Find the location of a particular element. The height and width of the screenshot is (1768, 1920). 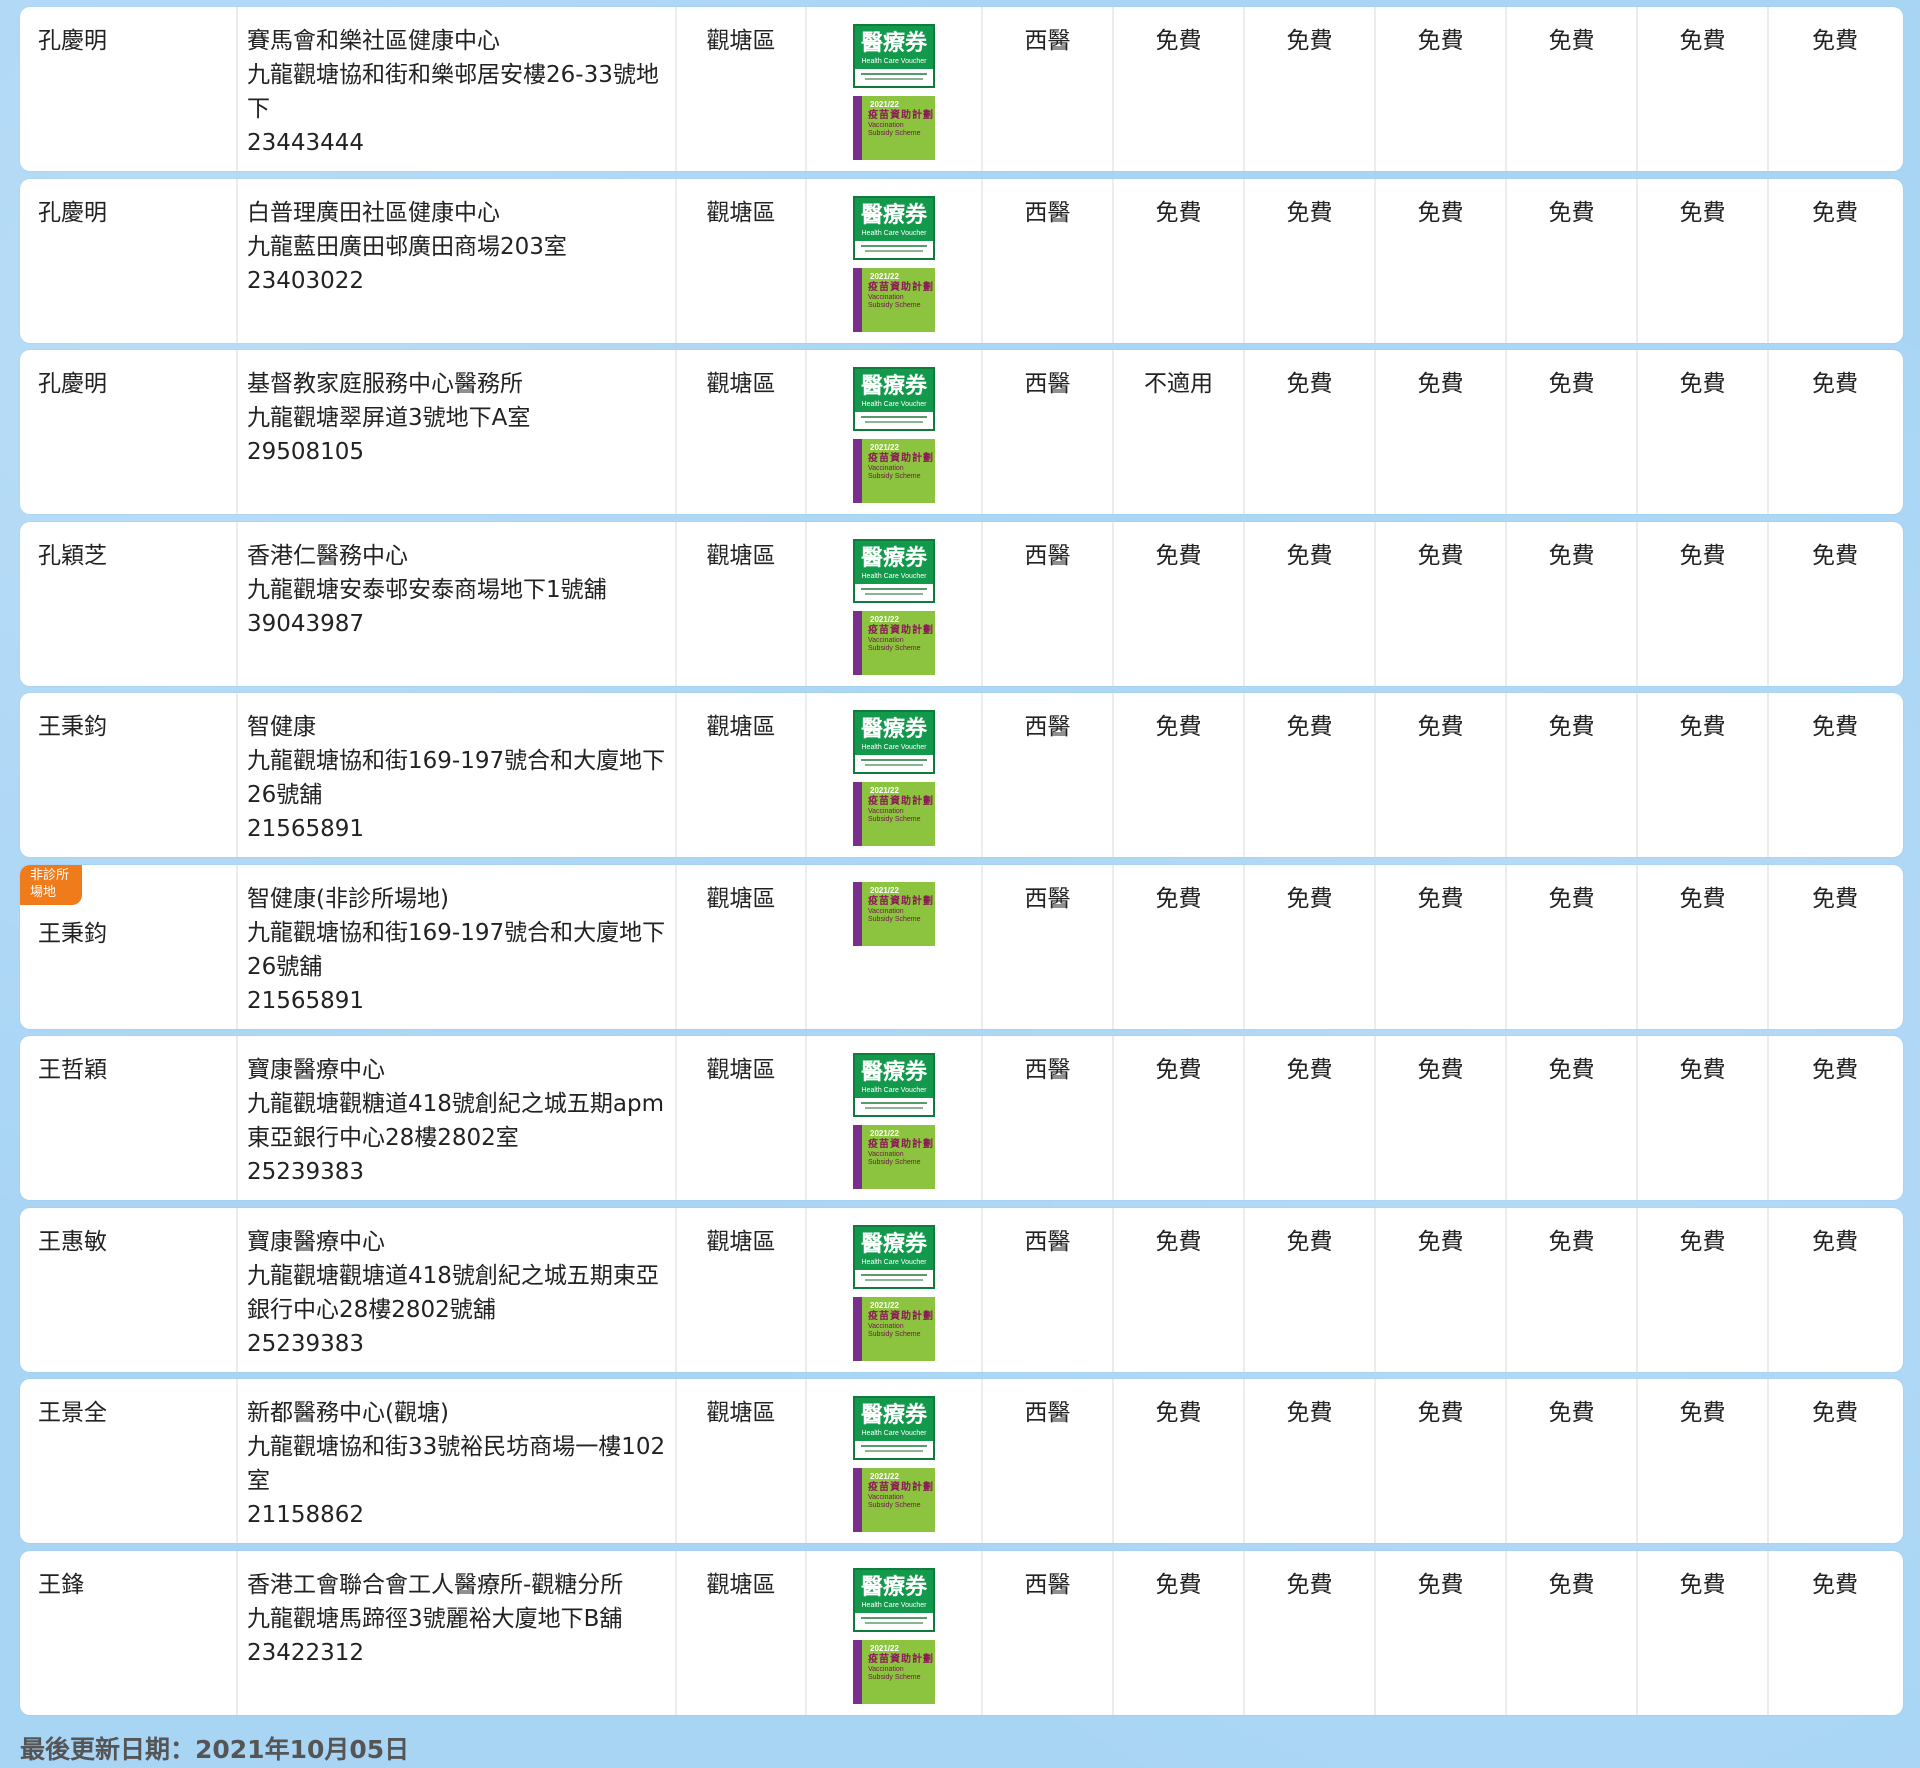

doctor-name: 王景全 is located at coordinates (72, 1413).